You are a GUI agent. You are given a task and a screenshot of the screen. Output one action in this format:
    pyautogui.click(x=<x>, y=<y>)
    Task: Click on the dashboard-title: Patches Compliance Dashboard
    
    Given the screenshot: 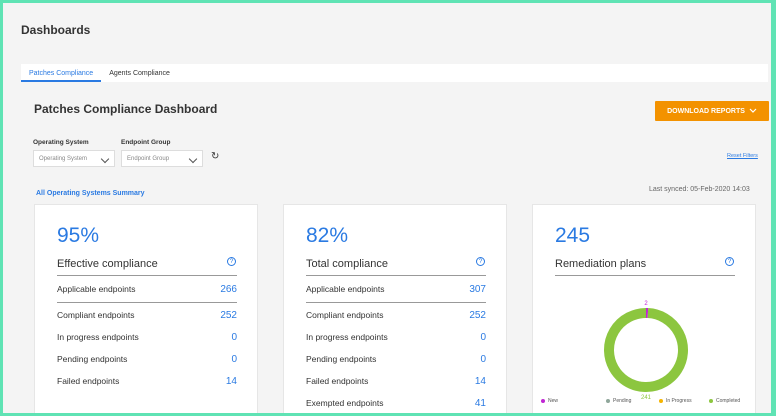 What is the action you would take?
    pyautogui.click(x=126, y=109)
    